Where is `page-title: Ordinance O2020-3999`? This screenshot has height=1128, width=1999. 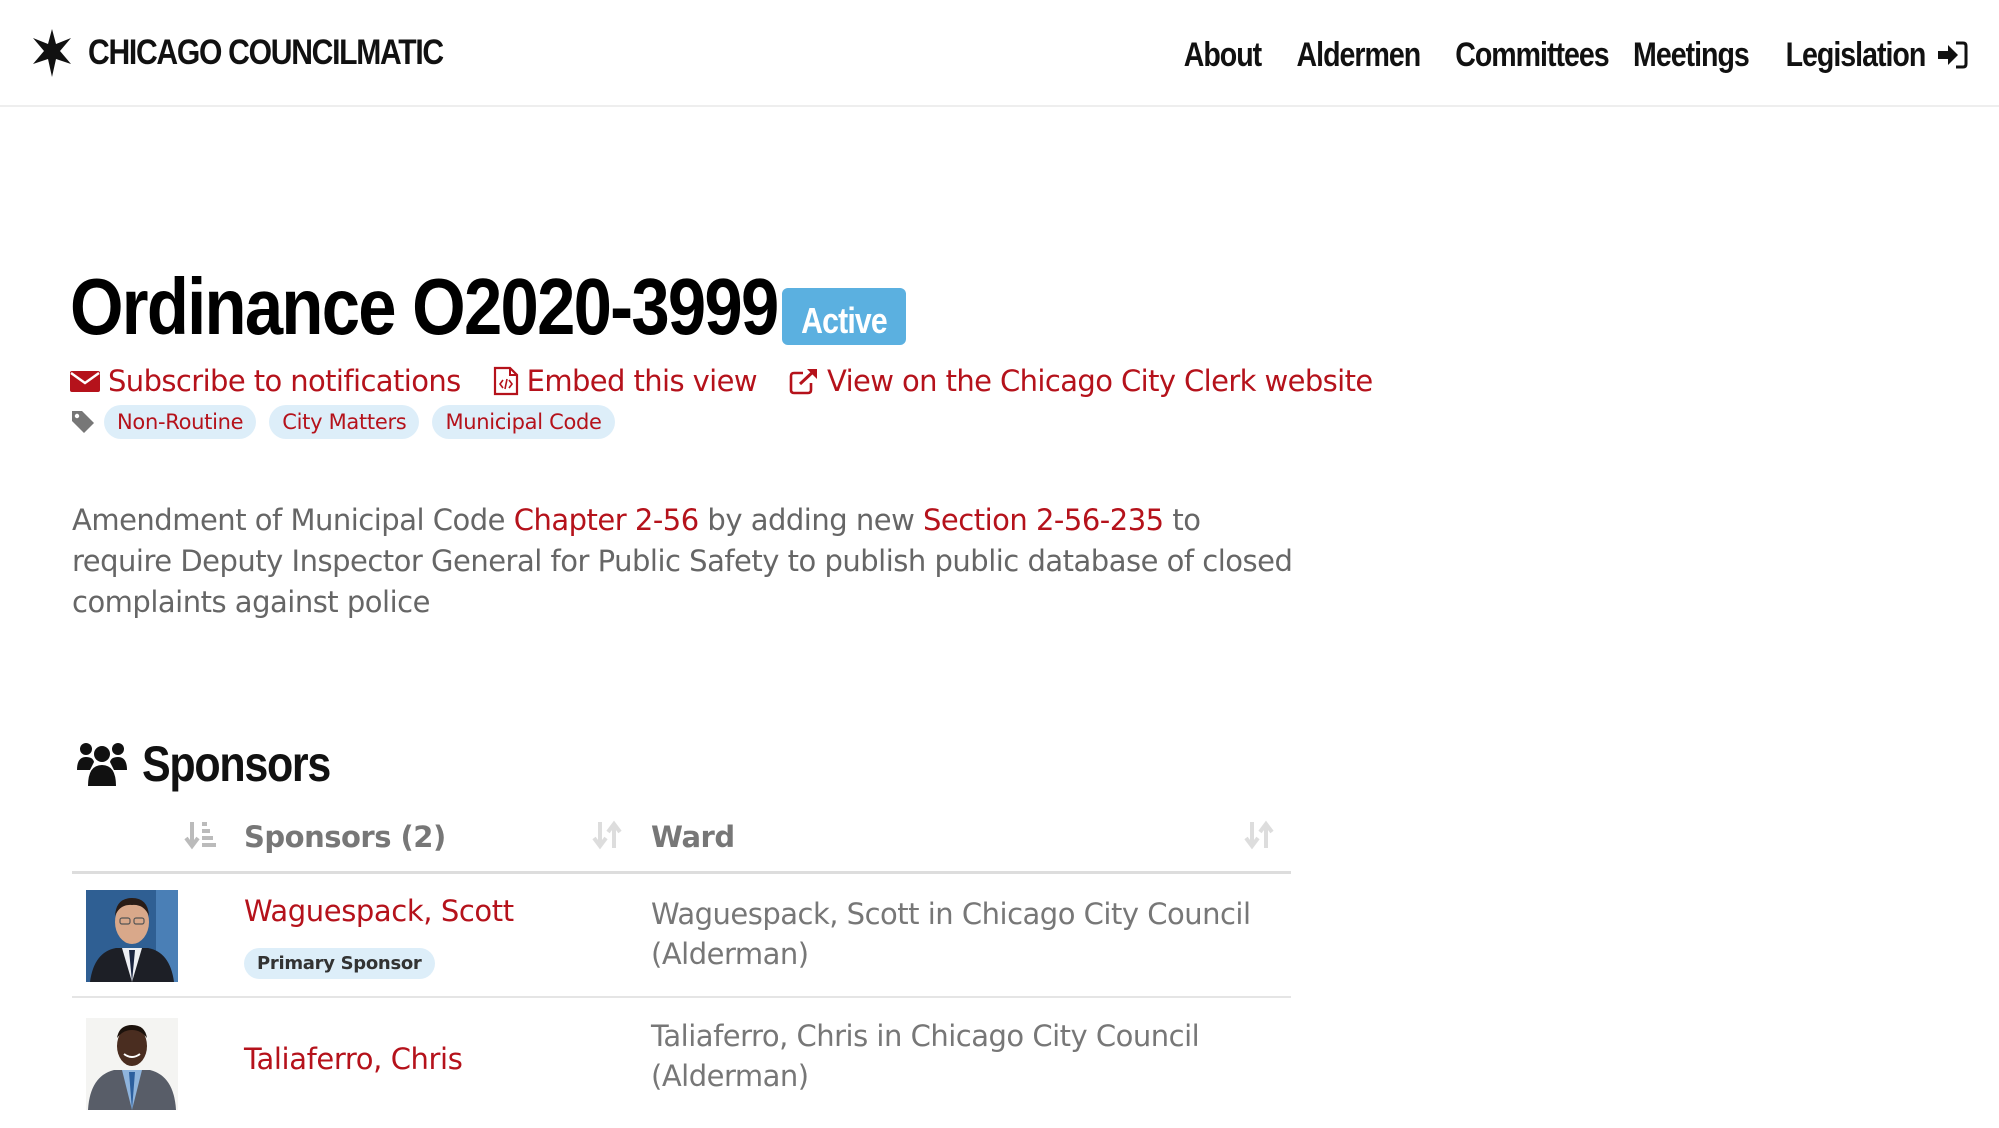
page-title: Ordinance O2020-3999 is located at coordinates (424, 306).